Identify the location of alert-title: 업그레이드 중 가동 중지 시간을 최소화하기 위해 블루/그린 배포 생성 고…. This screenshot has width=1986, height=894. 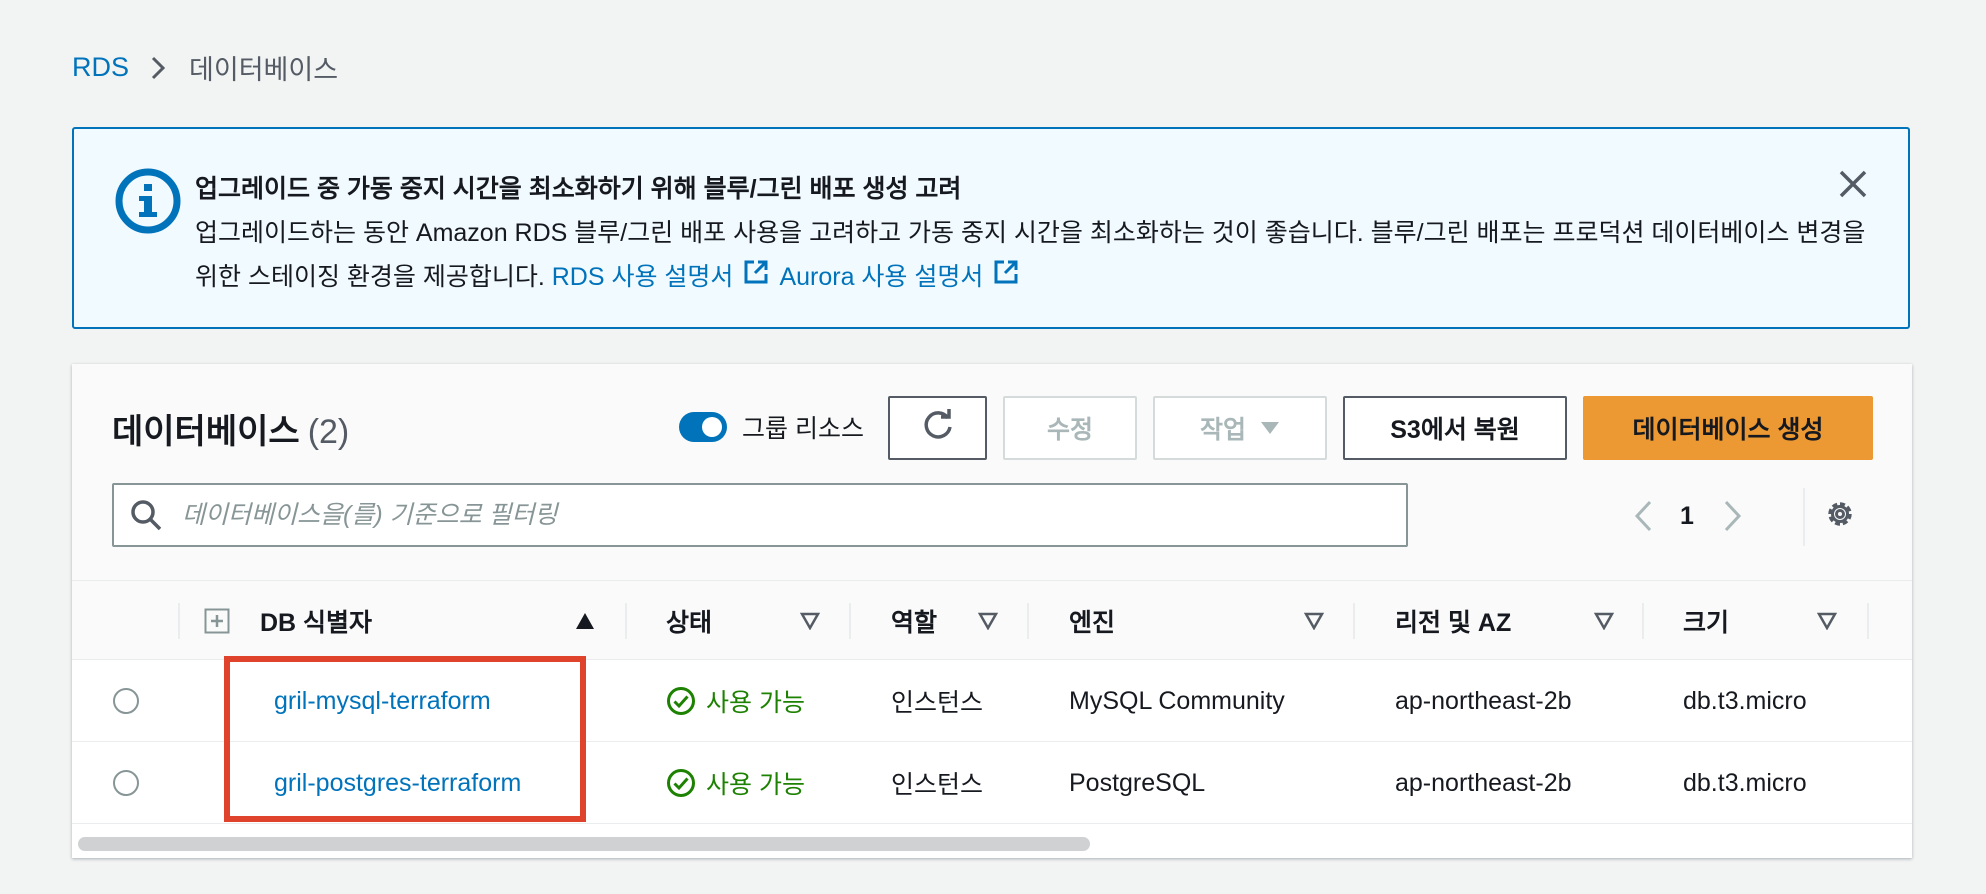
(578, 189).